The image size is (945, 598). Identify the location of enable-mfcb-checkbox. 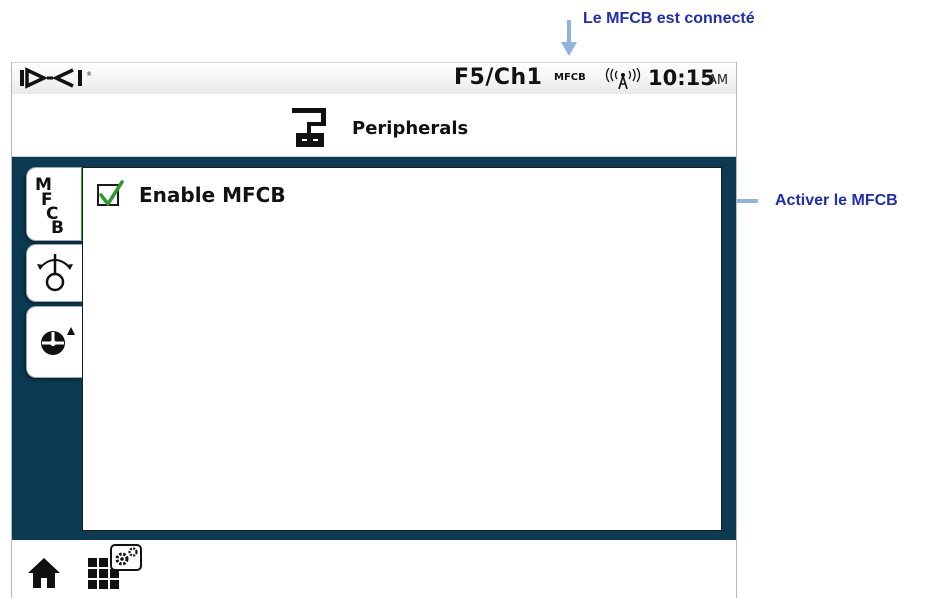
(110, 193).